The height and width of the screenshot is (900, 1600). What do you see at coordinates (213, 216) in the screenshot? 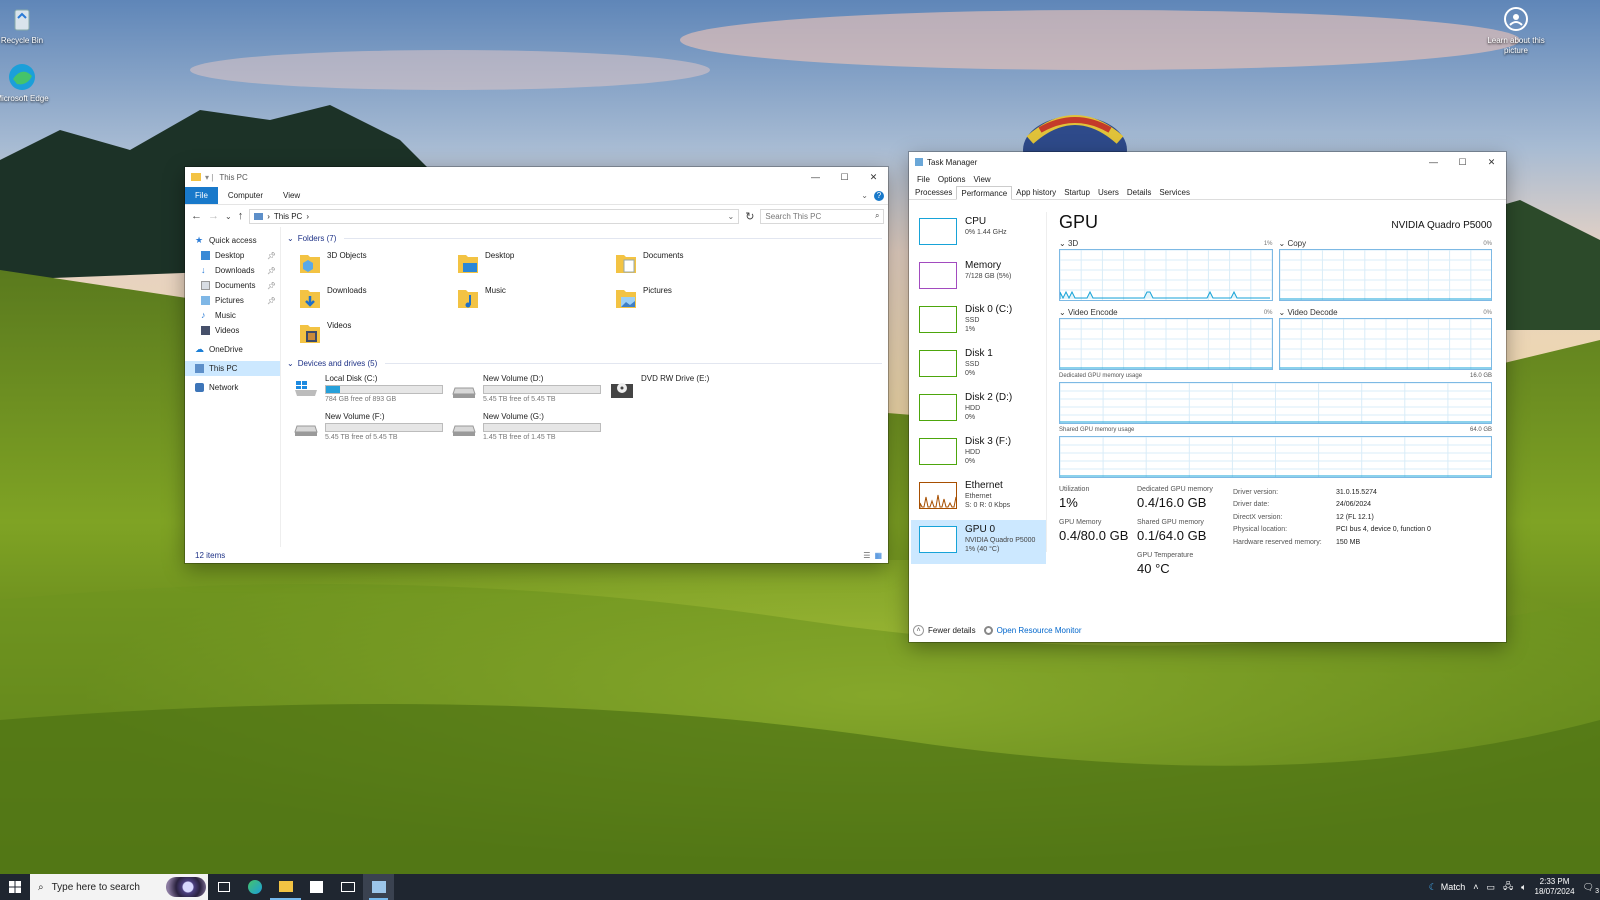
I see `forward-button: →` at bounding box center [213, 216].